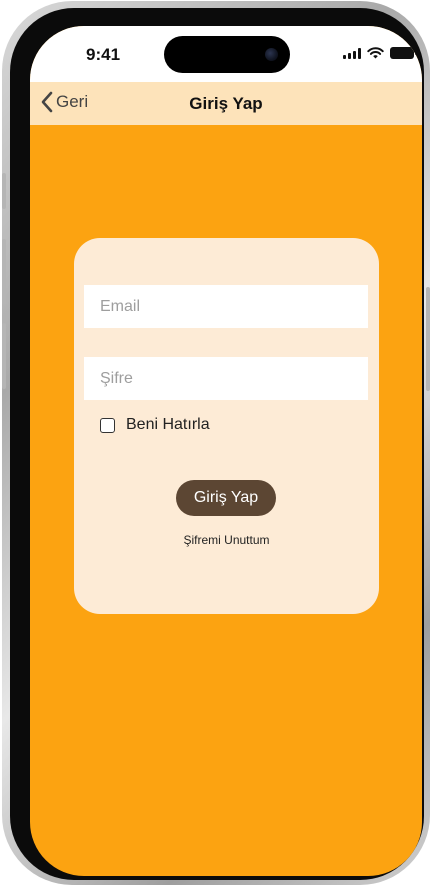 The image size is (432, 886). Describe the element at coordinates (271, 54) in the screenshot. I see `camera-icon` at that location.